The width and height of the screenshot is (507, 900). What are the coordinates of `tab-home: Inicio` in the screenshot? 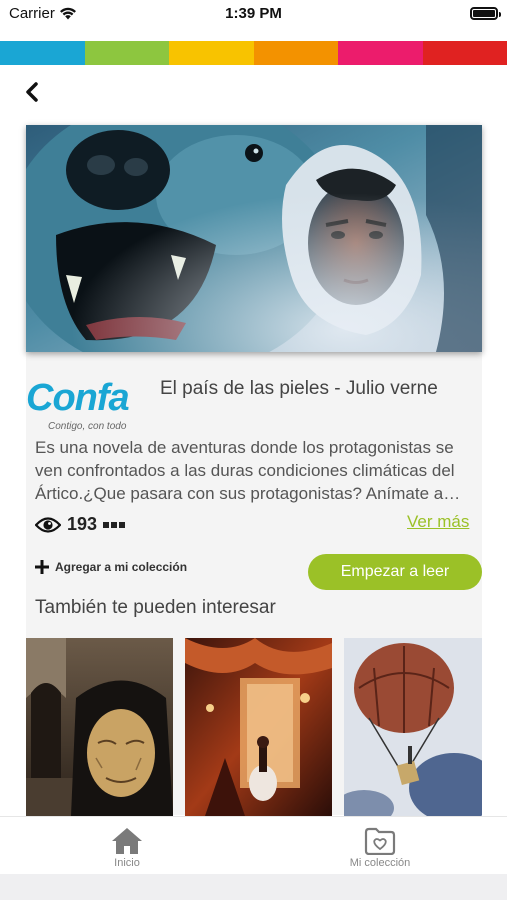 It's located at (127, 848).